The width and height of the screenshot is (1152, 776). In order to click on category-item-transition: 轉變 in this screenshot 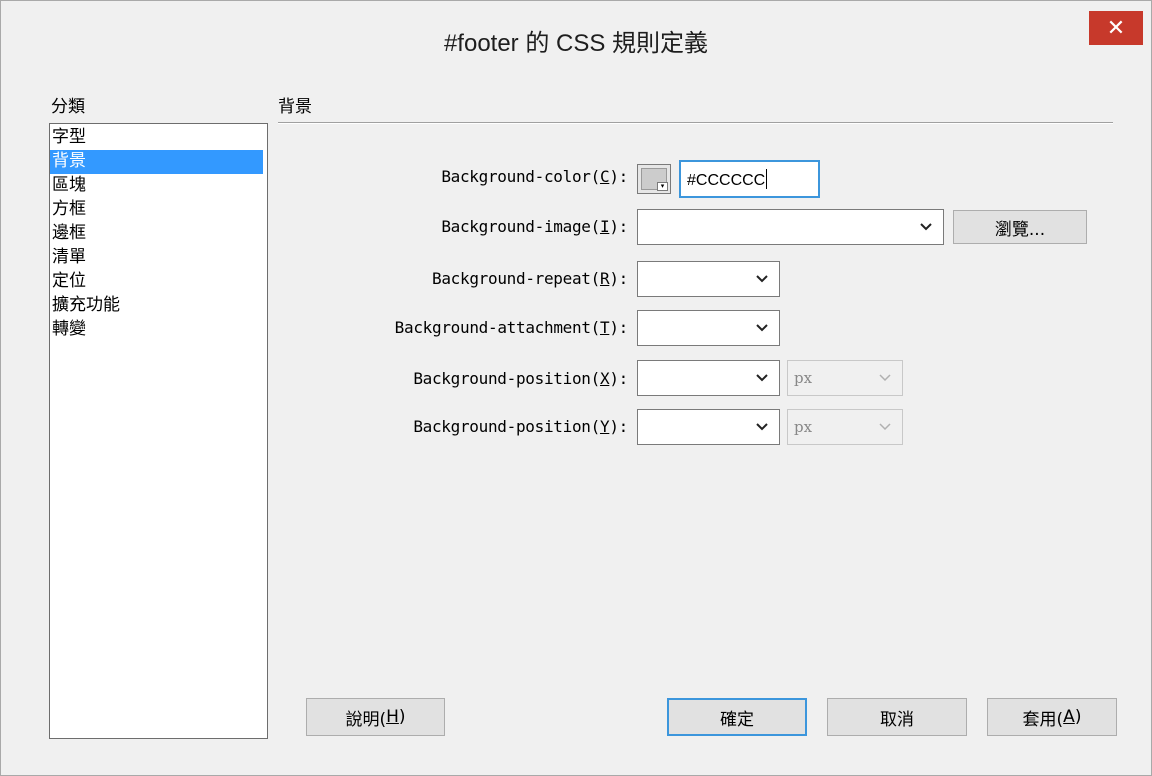, I will do `click(158, 330)`.